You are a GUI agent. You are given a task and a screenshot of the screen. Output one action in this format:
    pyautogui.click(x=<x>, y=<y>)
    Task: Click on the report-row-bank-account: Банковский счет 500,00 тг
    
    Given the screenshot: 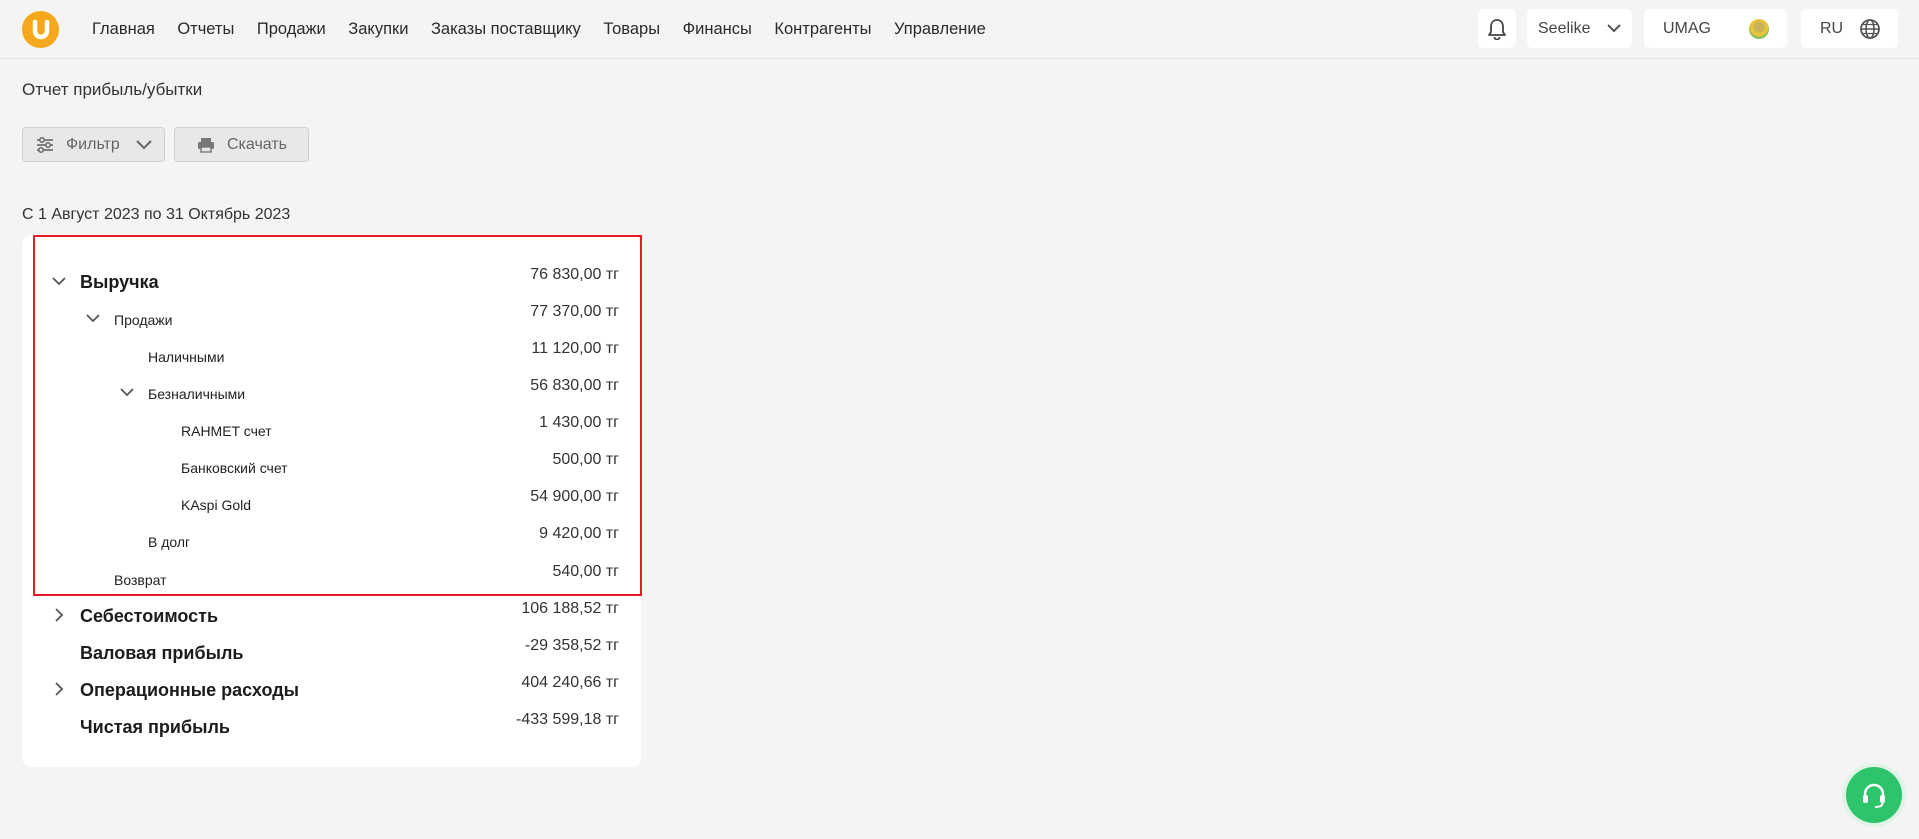 What is the action you would take?
    pyautogui.click(x=331, y=467)
    